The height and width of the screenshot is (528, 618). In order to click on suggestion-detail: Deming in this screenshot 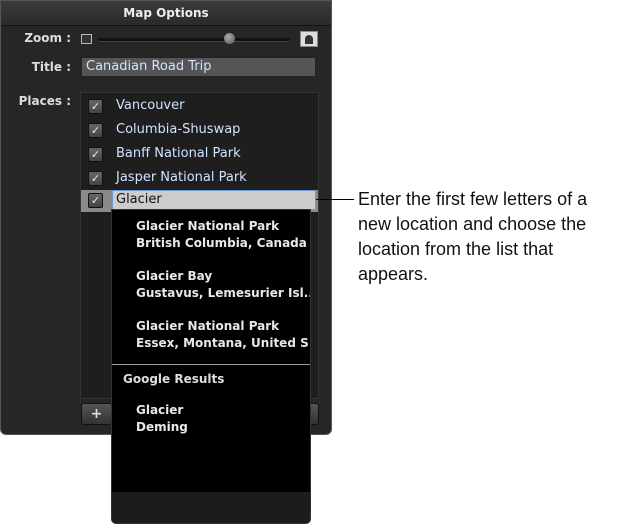, I will do `click(162, 427)`.